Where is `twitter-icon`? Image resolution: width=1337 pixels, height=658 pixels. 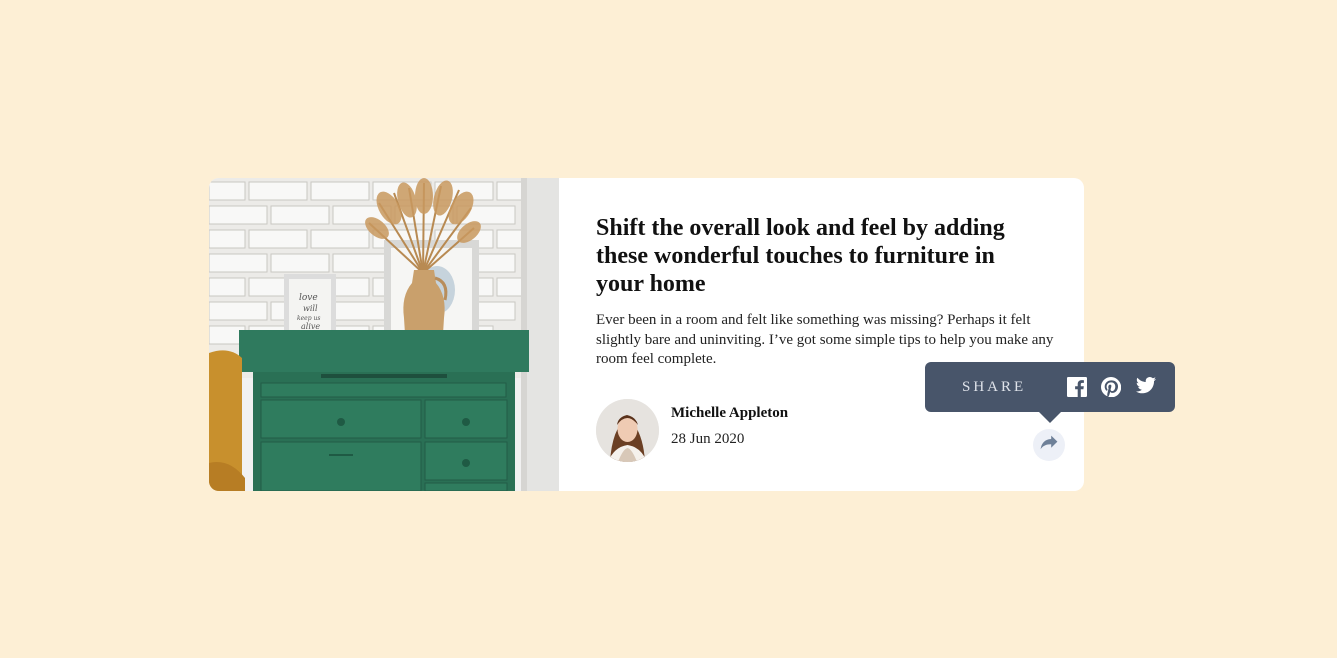 twitter-icon is located at coordinates (1146, 387).